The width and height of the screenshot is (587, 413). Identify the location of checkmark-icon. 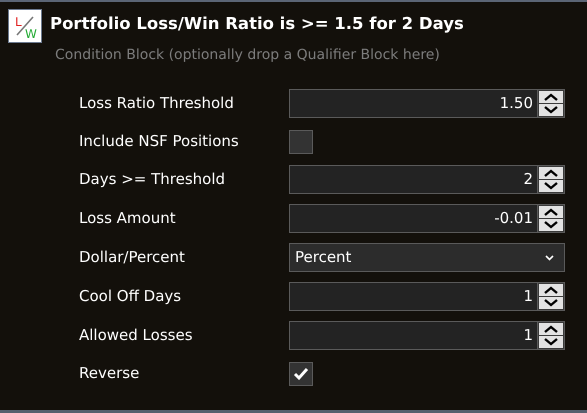
(301, 373).